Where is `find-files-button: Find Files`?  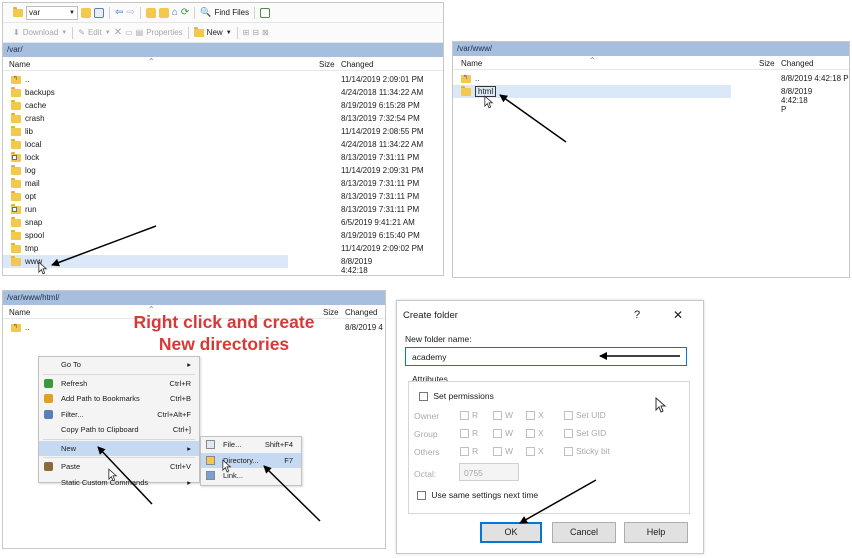
find-files-button: Find Files is located at coordinates (231, 12).